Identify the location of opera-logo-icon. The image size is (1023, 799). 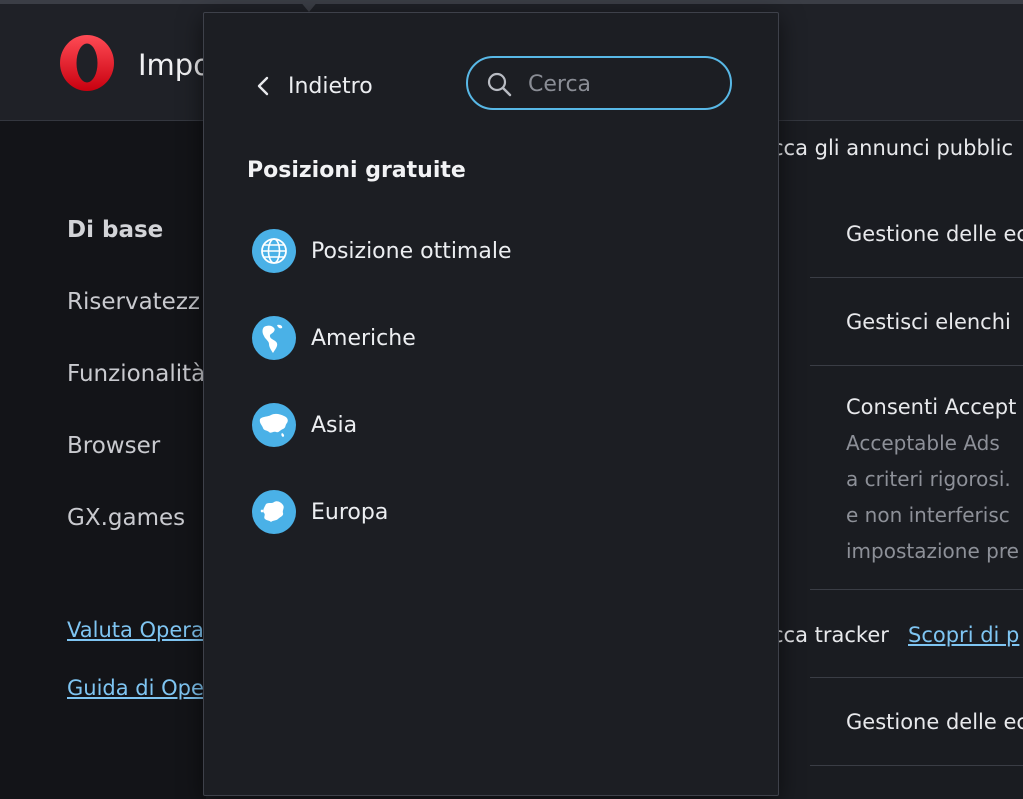
(87, 63).